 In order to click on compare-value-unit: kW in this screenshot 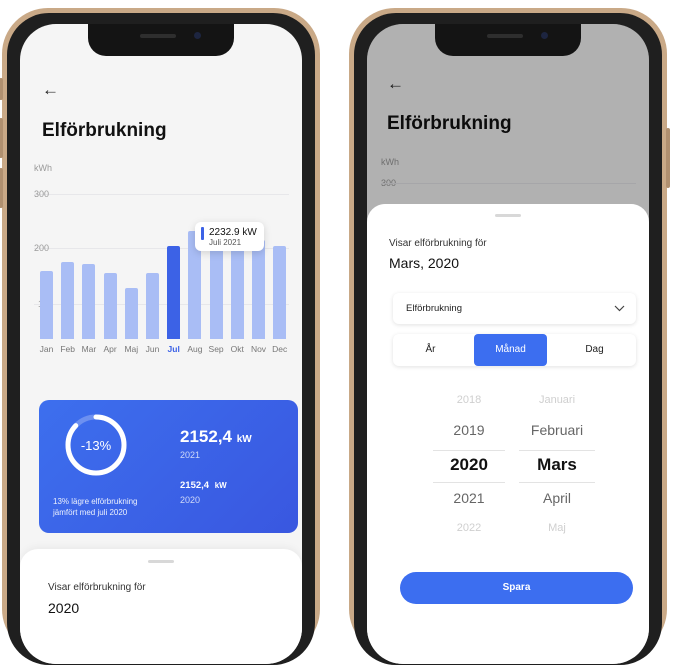, I will do `click(220, 485)`.